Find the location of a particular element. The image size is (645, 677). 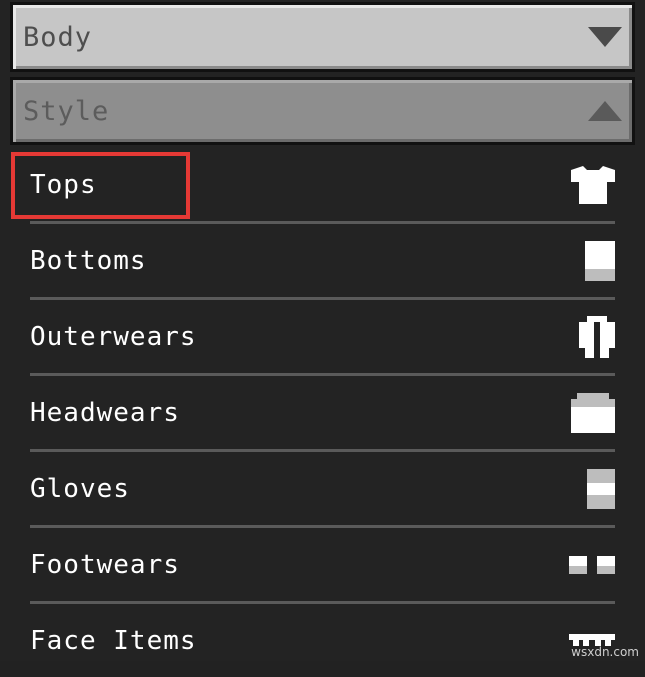

shoes-icon is located at coordinates (592, 564).